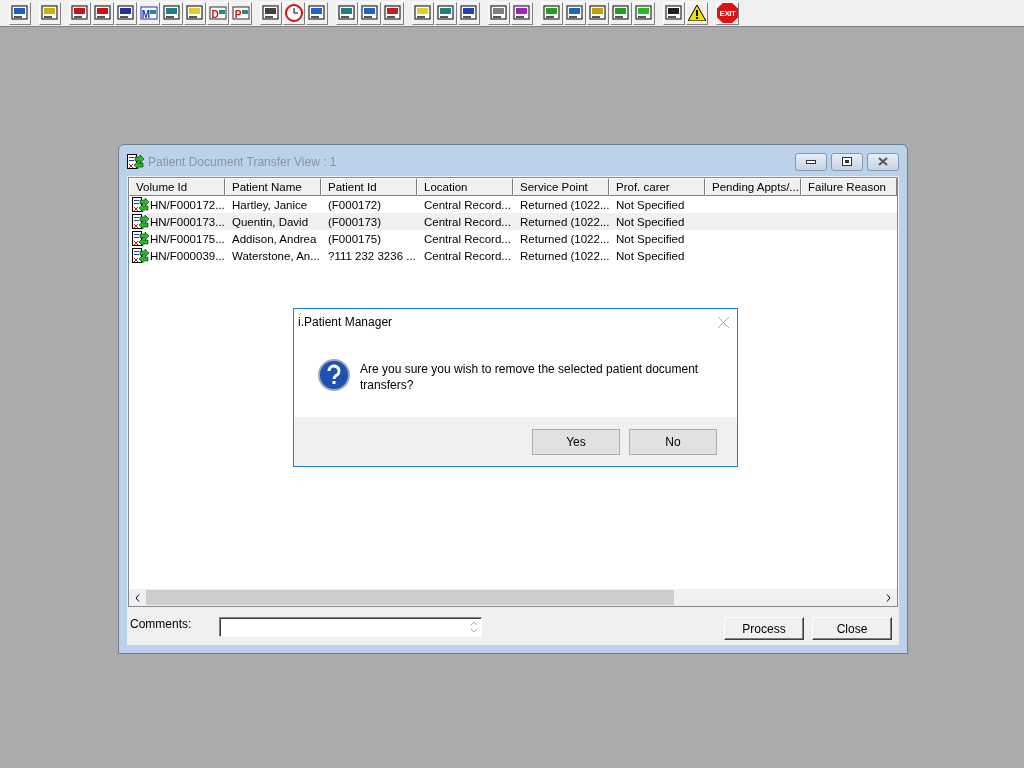 The width and height of the screenshot is (1024, 768). I want to click on table-cell: Addison, Andrea, so click(274, 238).